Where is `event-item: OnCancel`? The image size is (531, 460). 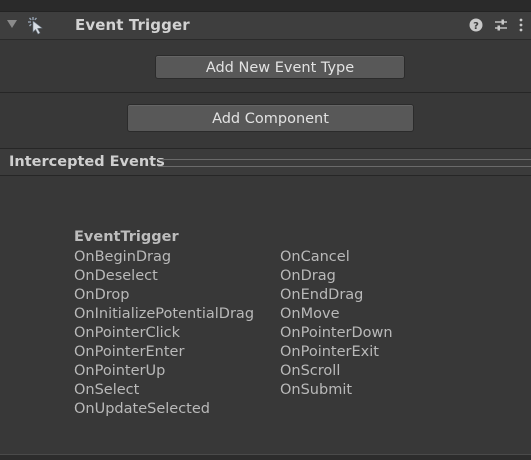 event-item: OnCancel is located at coordinates (315, 257).